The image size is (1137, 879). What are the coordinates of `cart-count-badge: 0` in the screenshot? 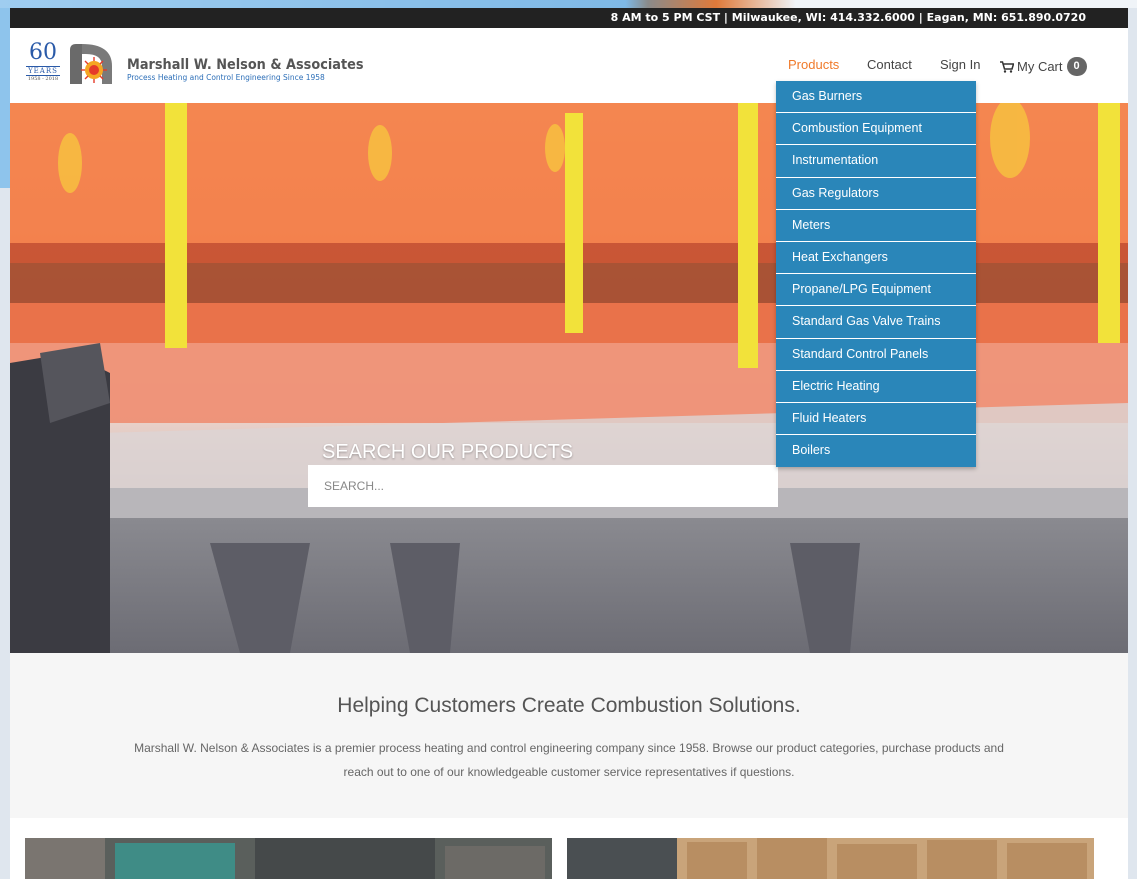 It's located at (1076, 66).